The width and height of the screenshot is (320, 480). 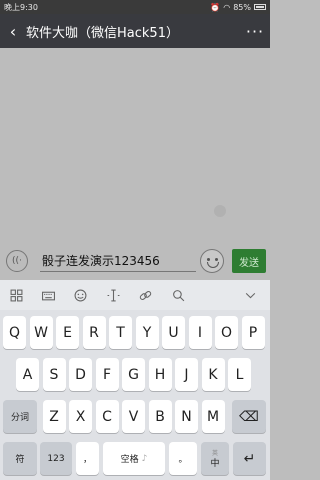 I want to click on key-z: Z, so click(x=54, y=416).